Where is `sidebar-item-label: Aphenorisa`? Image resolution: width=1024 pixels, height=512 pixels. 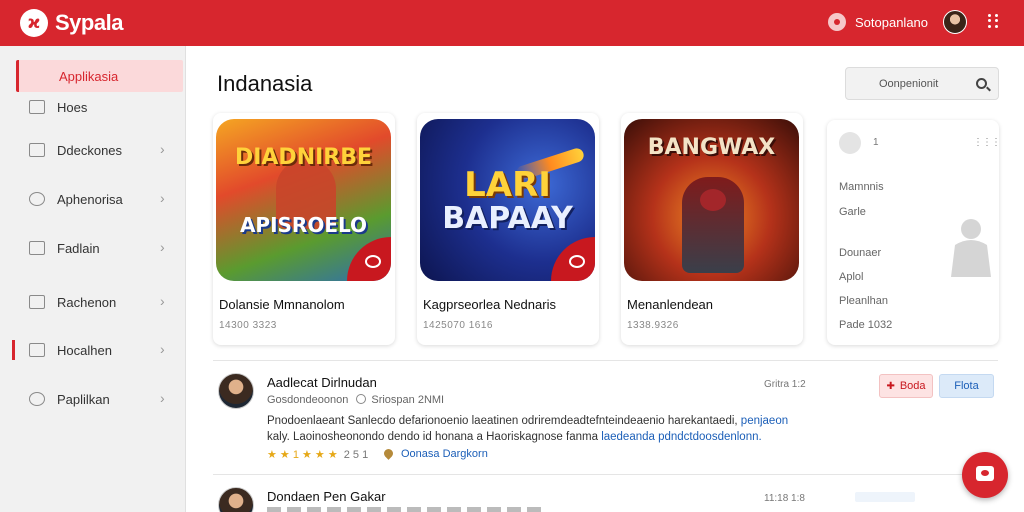
sidebar-item-label: Aphenorisa is located at coordinates (90, 199).